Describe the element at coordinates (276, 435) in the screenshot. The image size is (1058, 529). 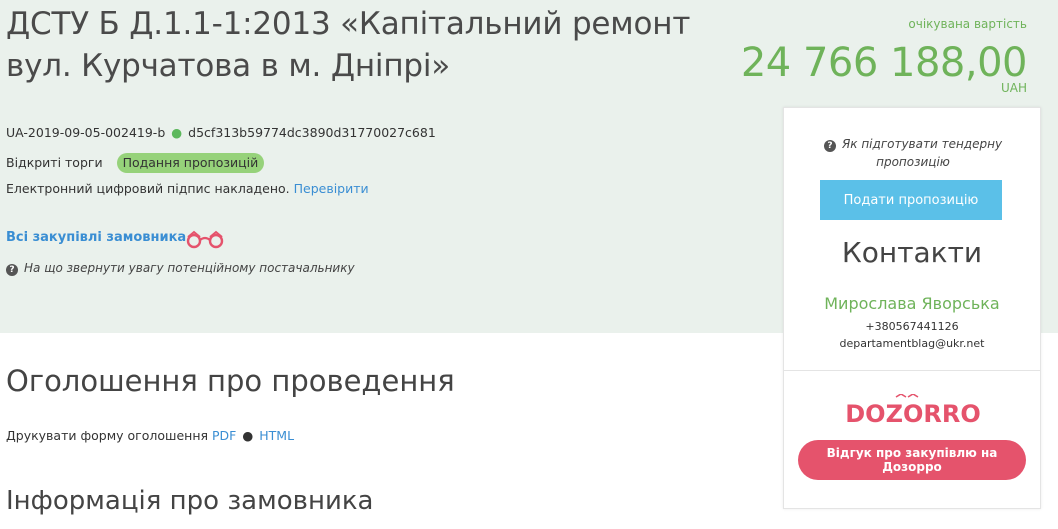
I see `print-html-link: HTML` at that location.